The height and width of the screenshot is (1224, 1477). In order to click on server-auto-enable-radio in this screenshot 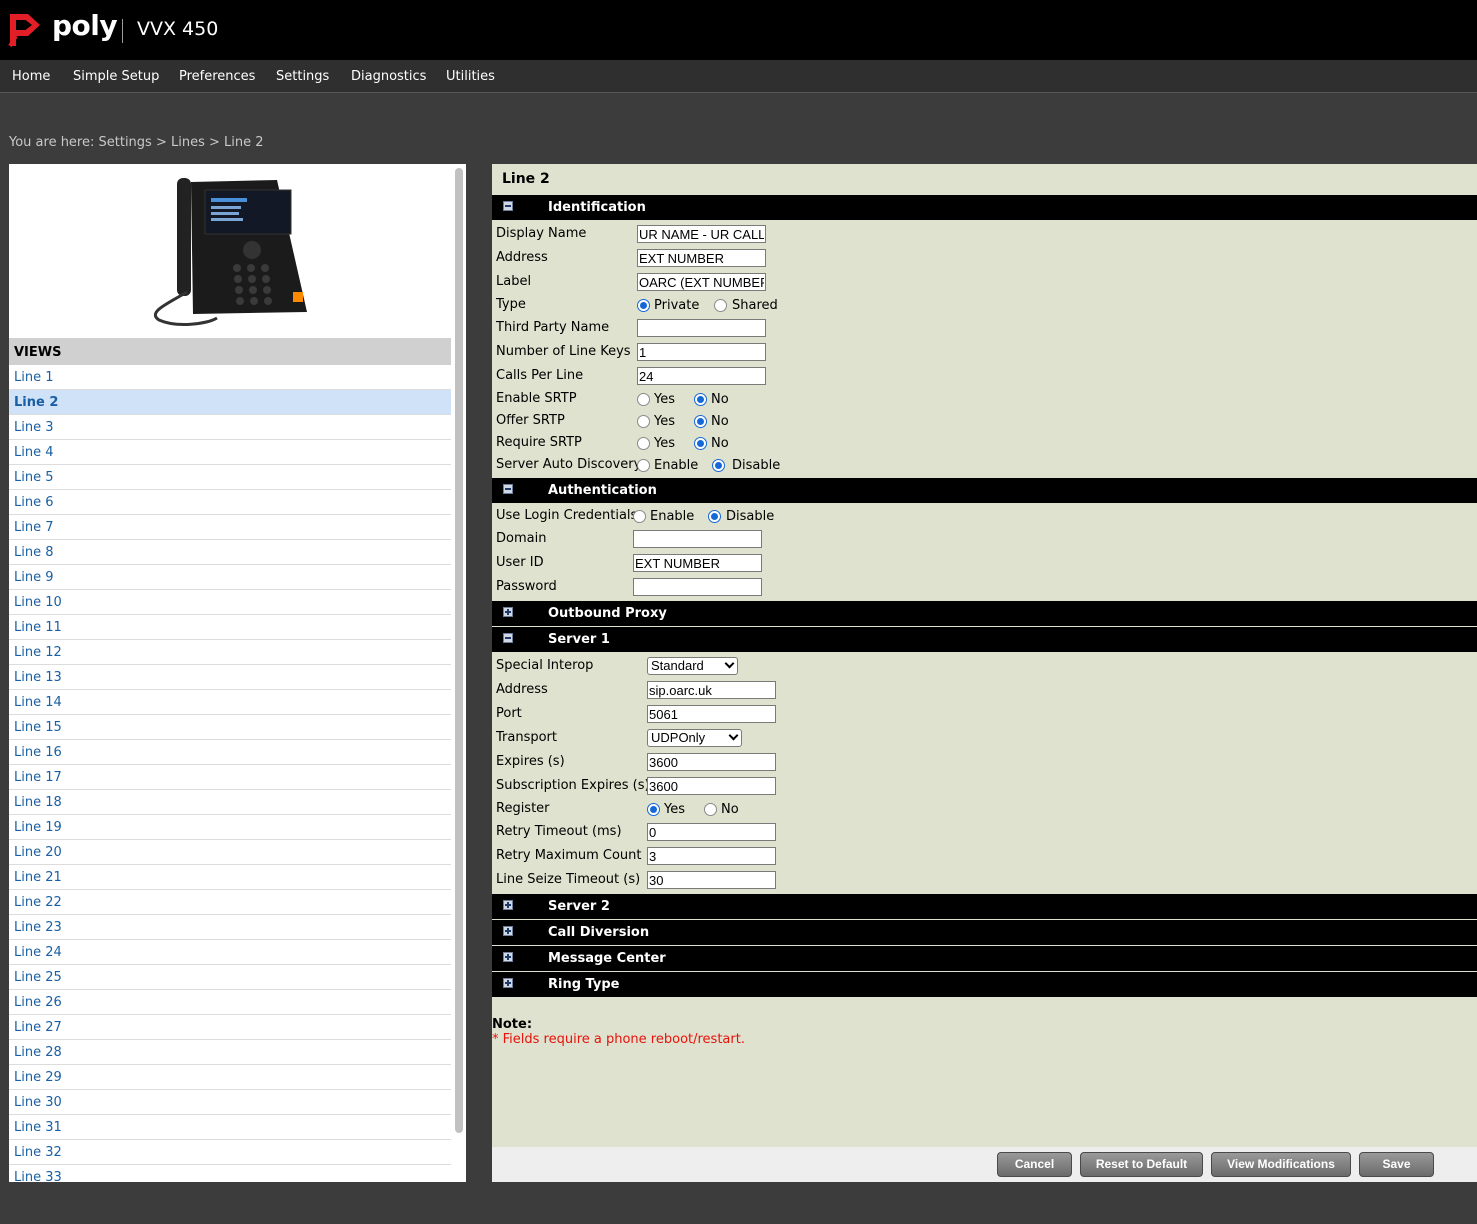, I will do `click(643, 465)`.